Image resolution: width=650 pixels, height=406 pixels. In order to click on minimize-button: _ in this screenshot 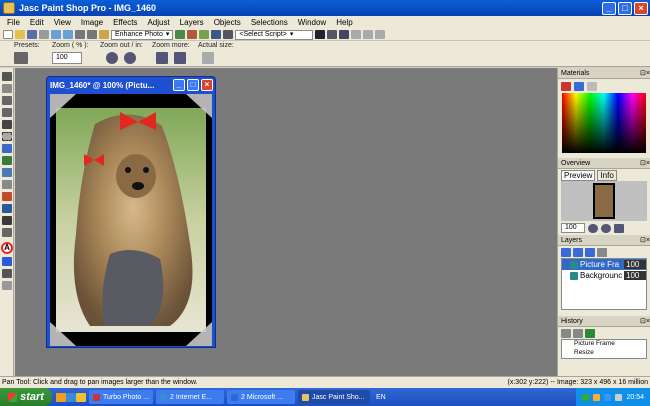, I will do `click(609, 8)`.